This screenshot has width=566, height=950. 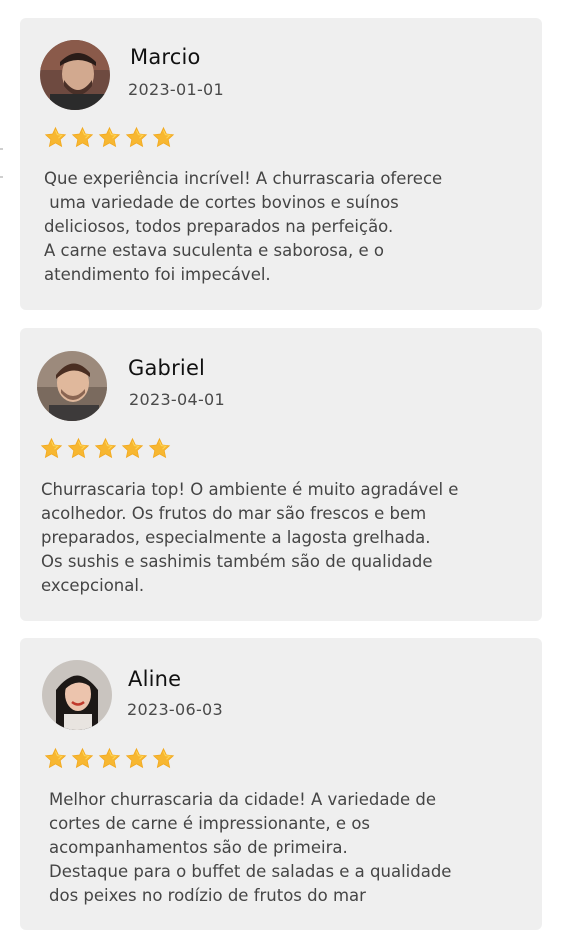 I want to click on review-date: 2023-01-01, so click(x=176, y=89).